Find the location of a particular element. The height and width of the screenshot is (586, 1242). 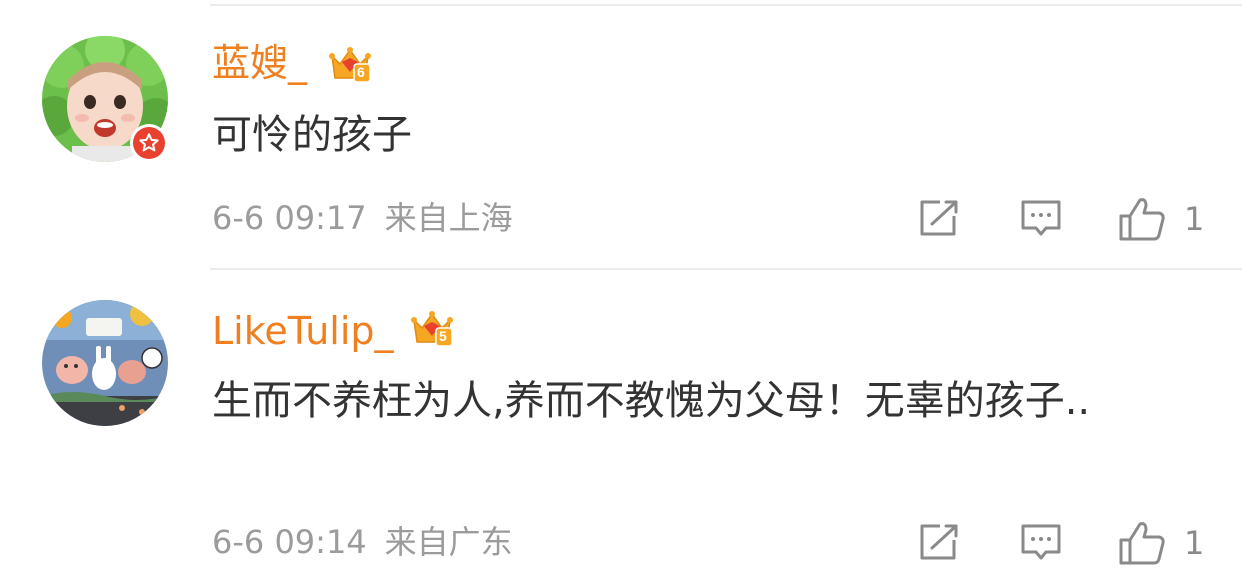

comment-text: 可怜的孩子 is located at coordinates (312, 135).